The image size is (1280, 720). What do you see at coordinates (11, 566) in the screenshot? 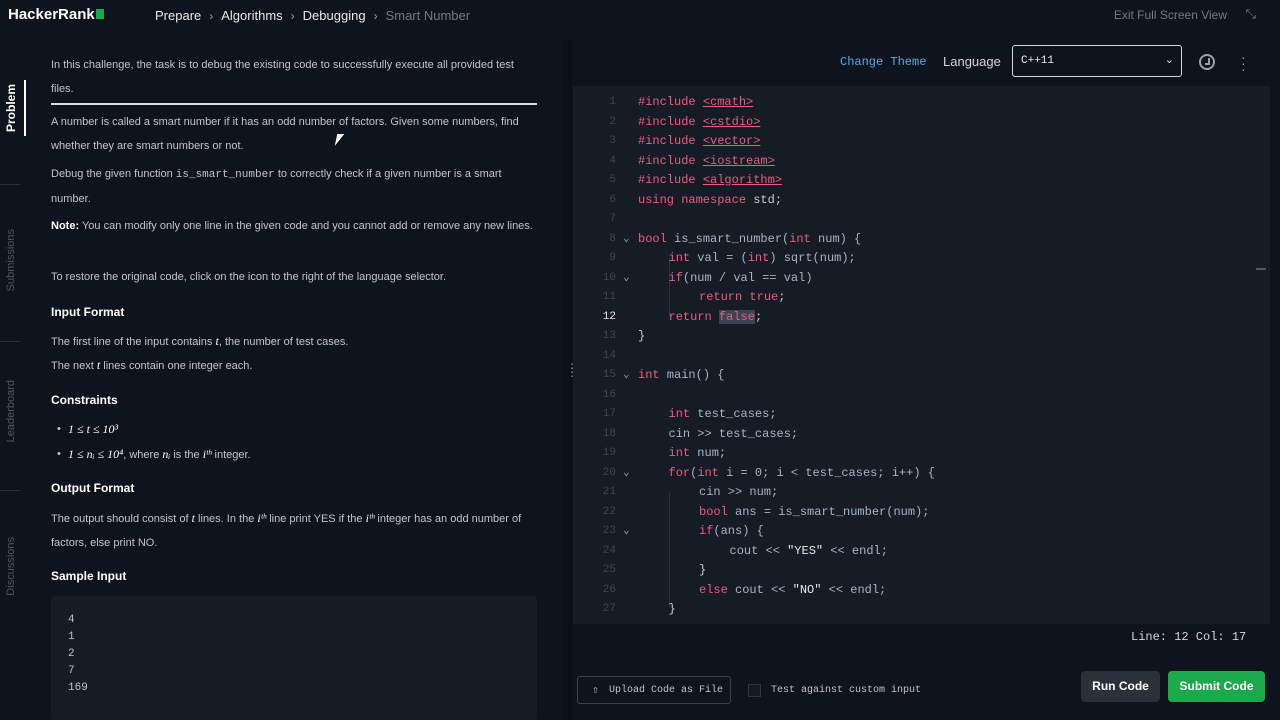
I see `tab-discussions: Discussions` at bounding box center [11, 566].